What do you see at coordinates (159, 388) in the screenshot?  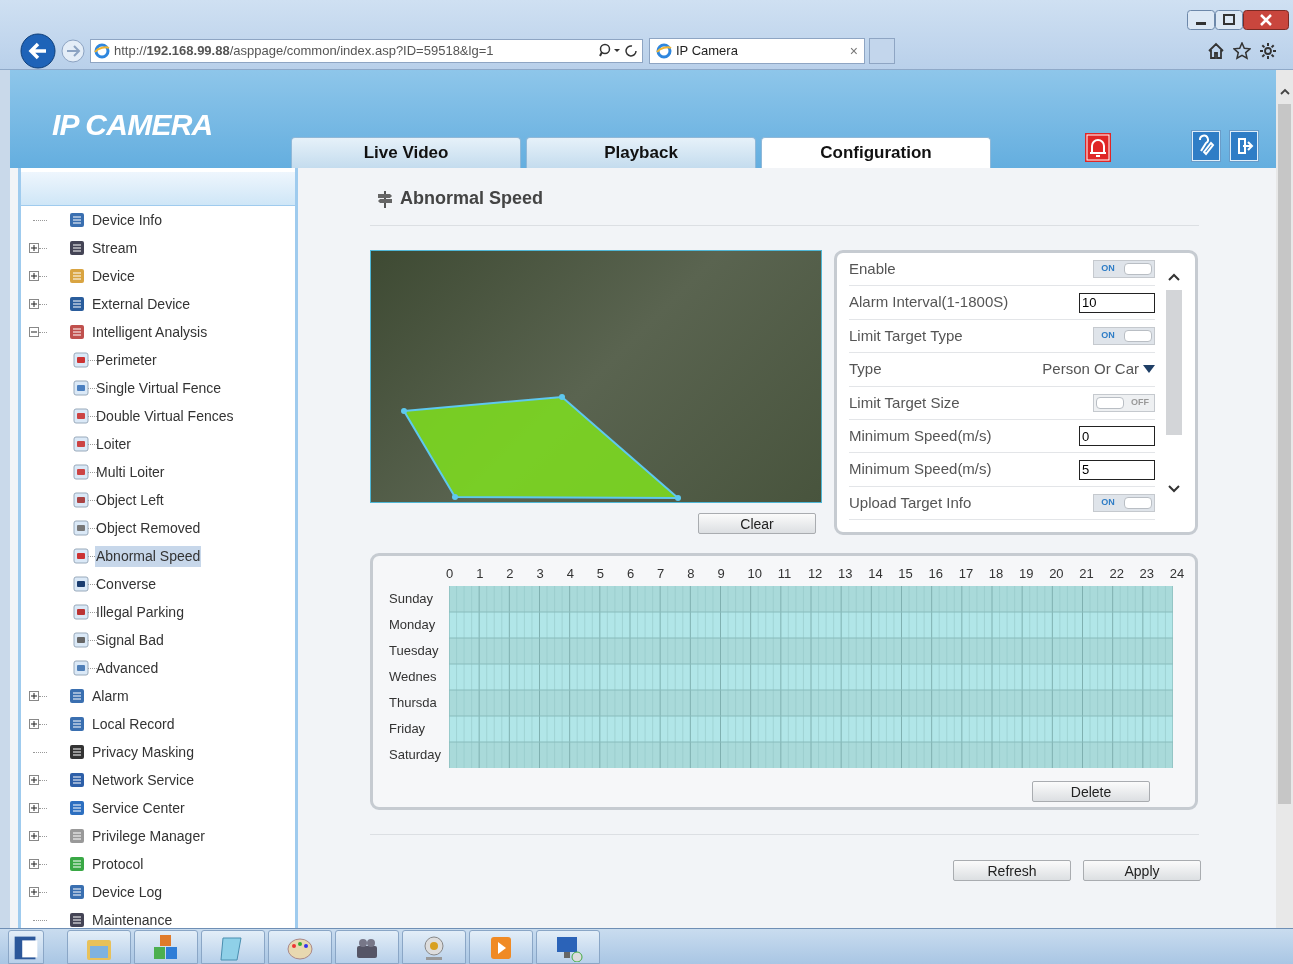 I see `menu-item: Single Virtual Fence` at bounding box center [159, 388].